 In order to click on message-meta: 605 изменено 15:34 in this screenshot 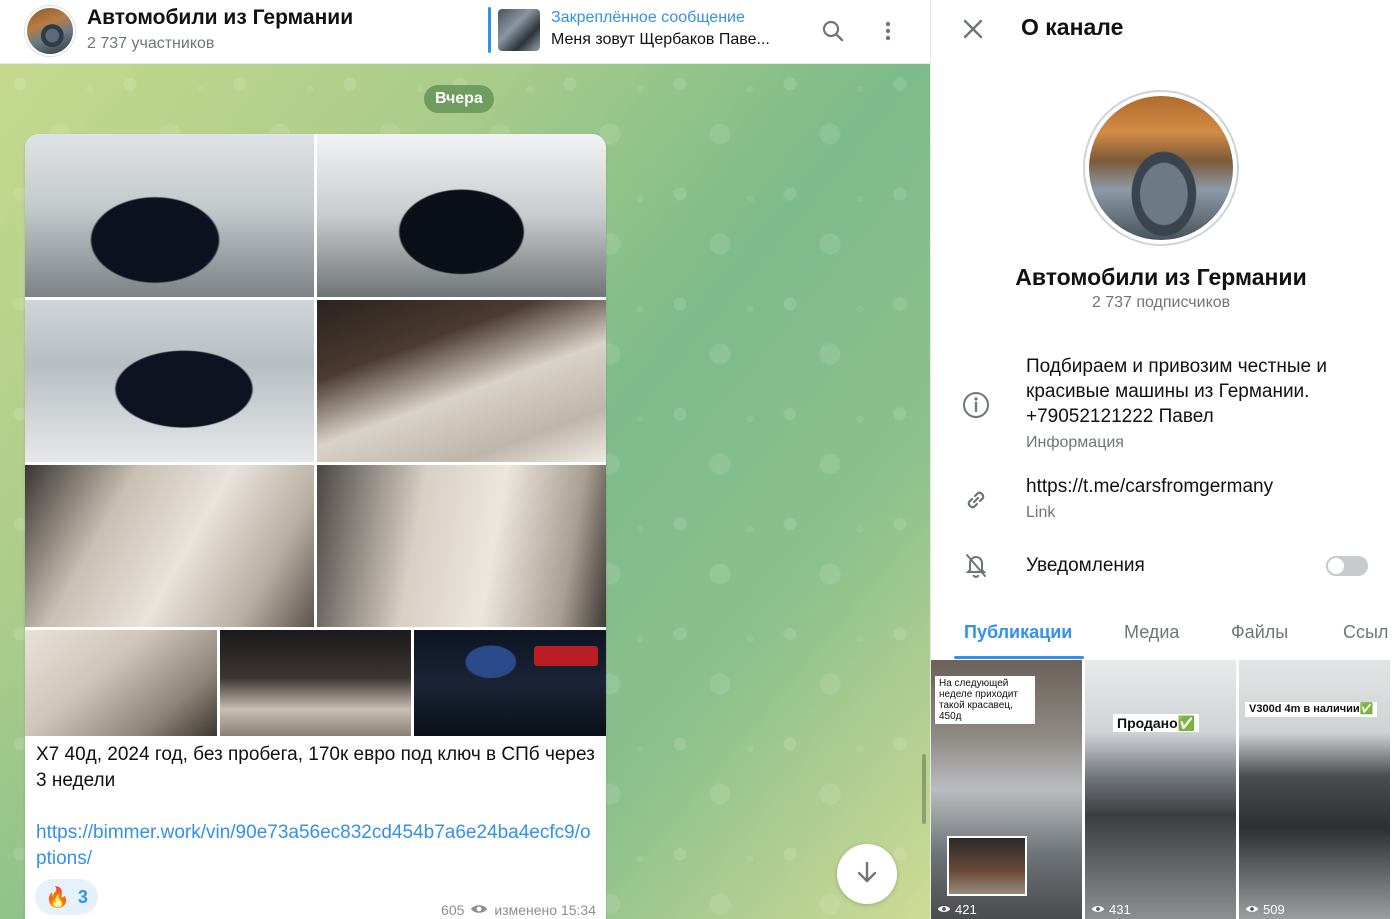, I will do `click(518, 910)`.